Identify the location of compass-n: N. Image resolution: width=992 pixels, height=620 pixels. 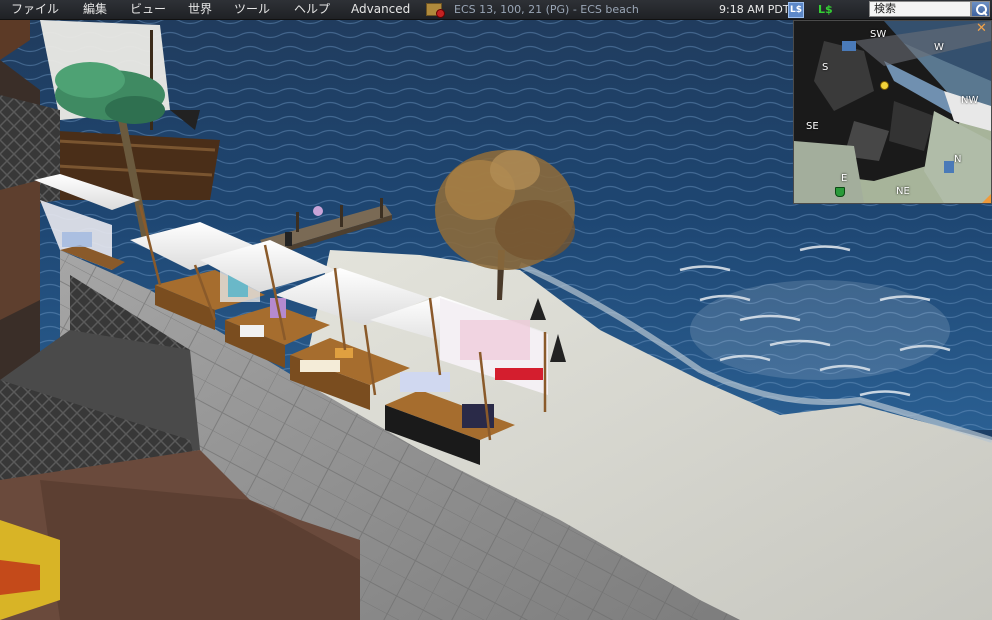
(958, 159).